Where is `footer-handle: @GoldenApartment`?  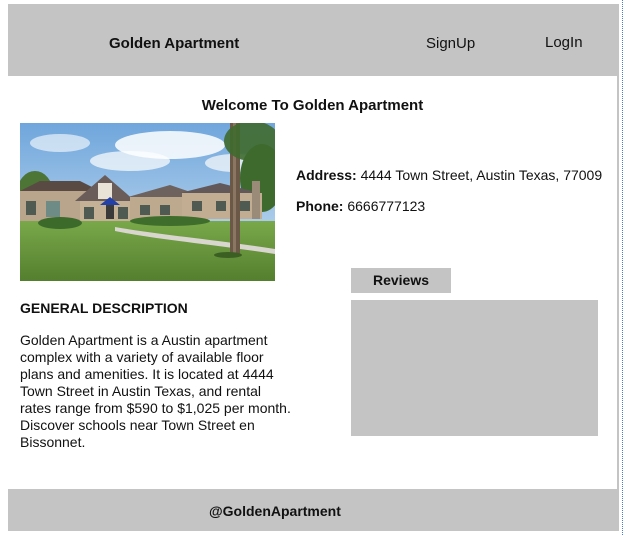 footer-handle: @GoldenApartment is located at coordinates (275, 511).